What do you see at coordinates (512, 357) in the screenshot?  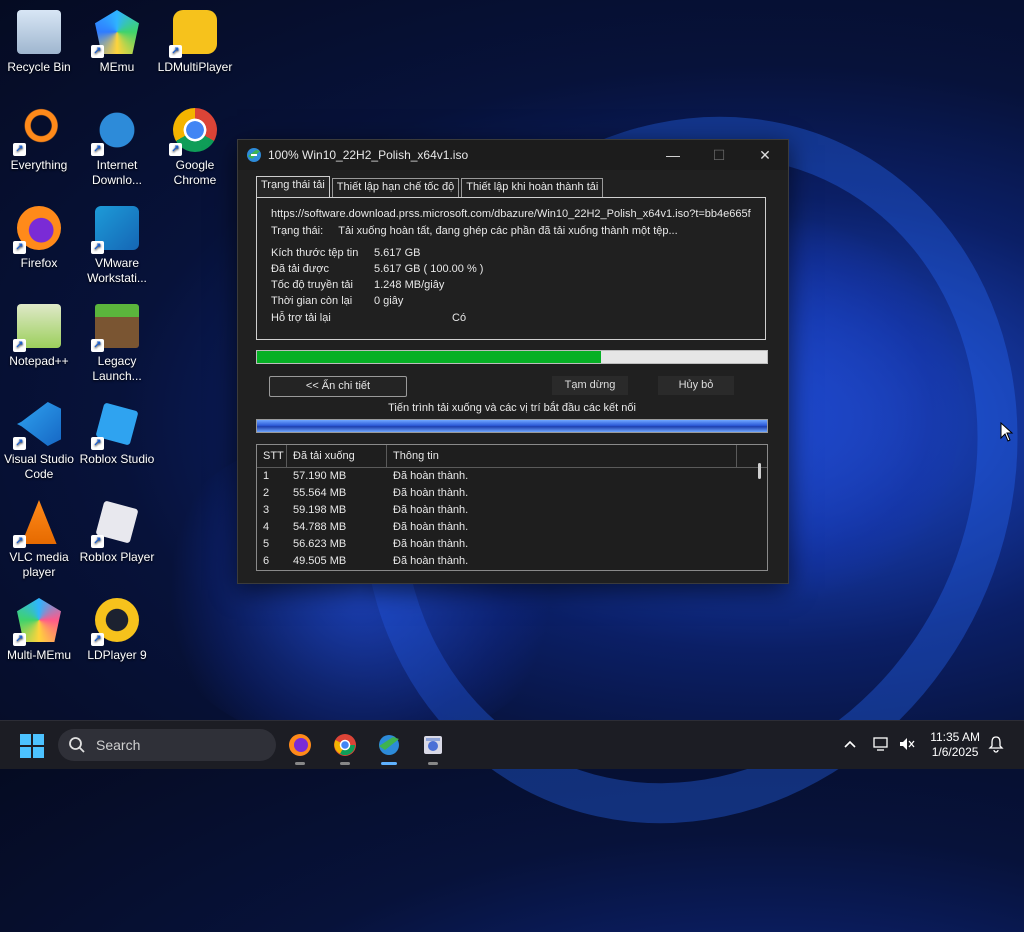 I see `download-progress-bar` at bounding box center [512, 357].